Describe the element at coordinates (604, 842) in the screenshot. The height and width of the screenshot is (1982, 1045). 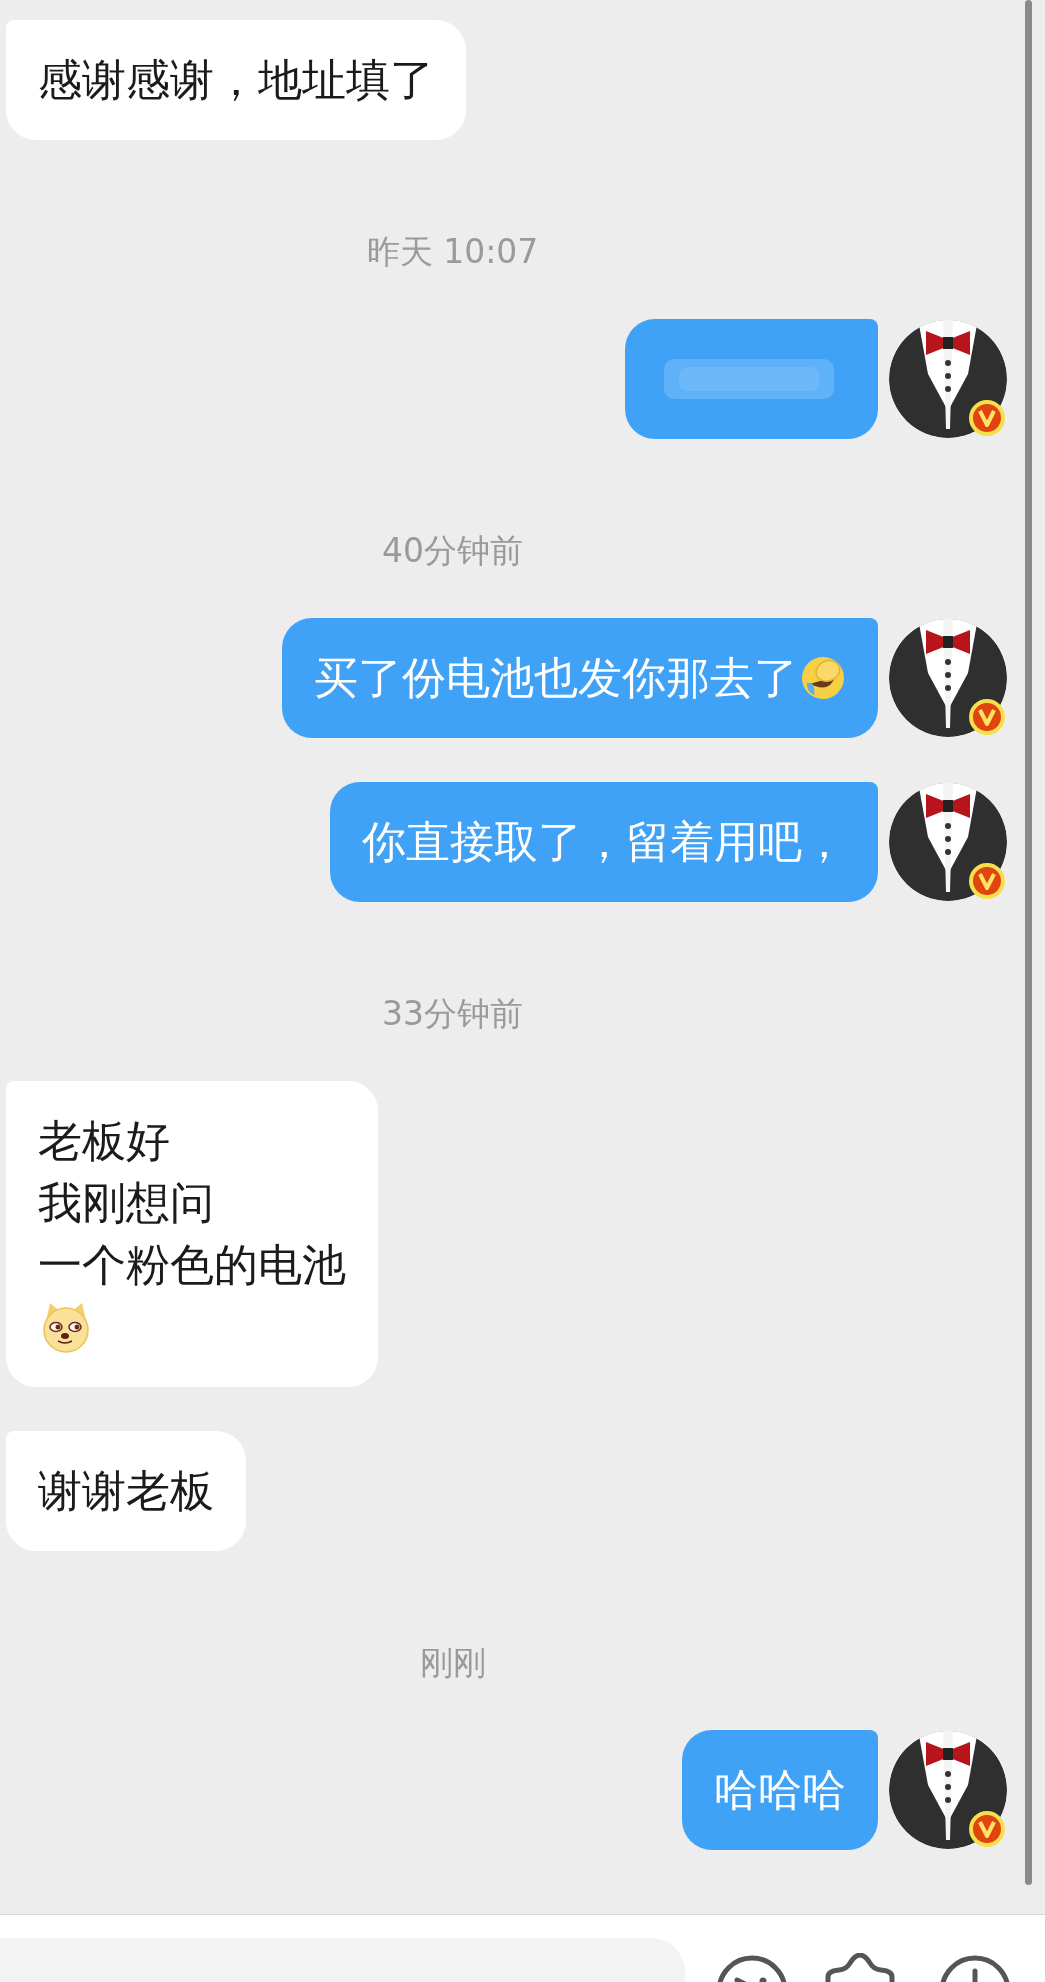
I see `message-text: 你直接取了，留着用吧，` at that location.